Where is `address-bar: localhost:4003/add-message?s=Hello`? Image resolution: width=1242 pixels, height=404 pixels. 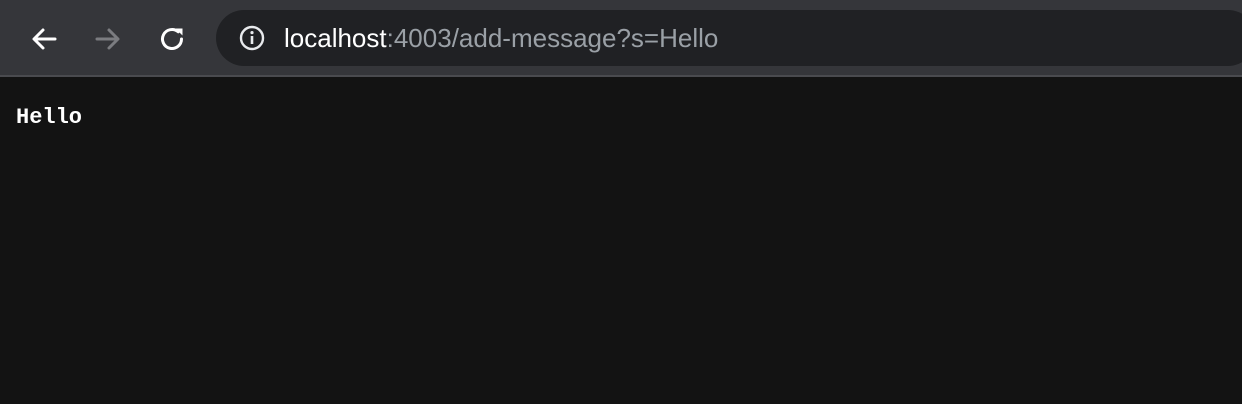
address-bar: localhost:4003/add-message?s=Hello is located at coordinates (729, 38).